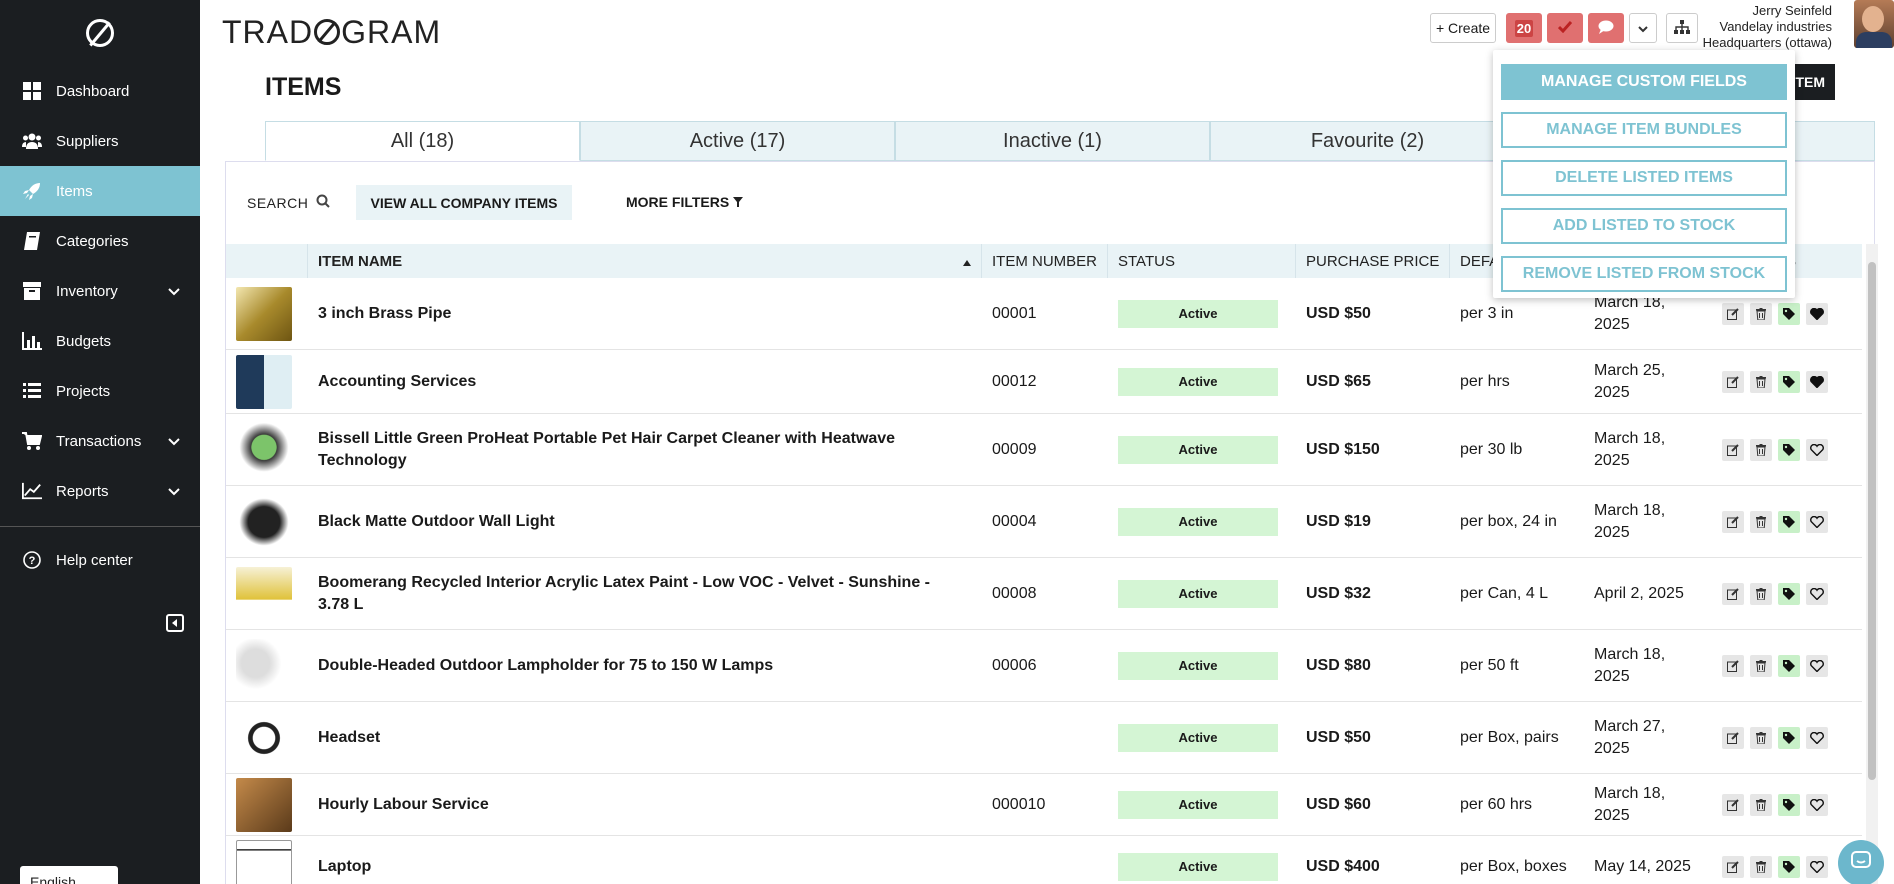 The height and width of the screenshot is (884, 1894). I want to click on column-header-item-number: ITEM NUMBER, so click(1045, 261).